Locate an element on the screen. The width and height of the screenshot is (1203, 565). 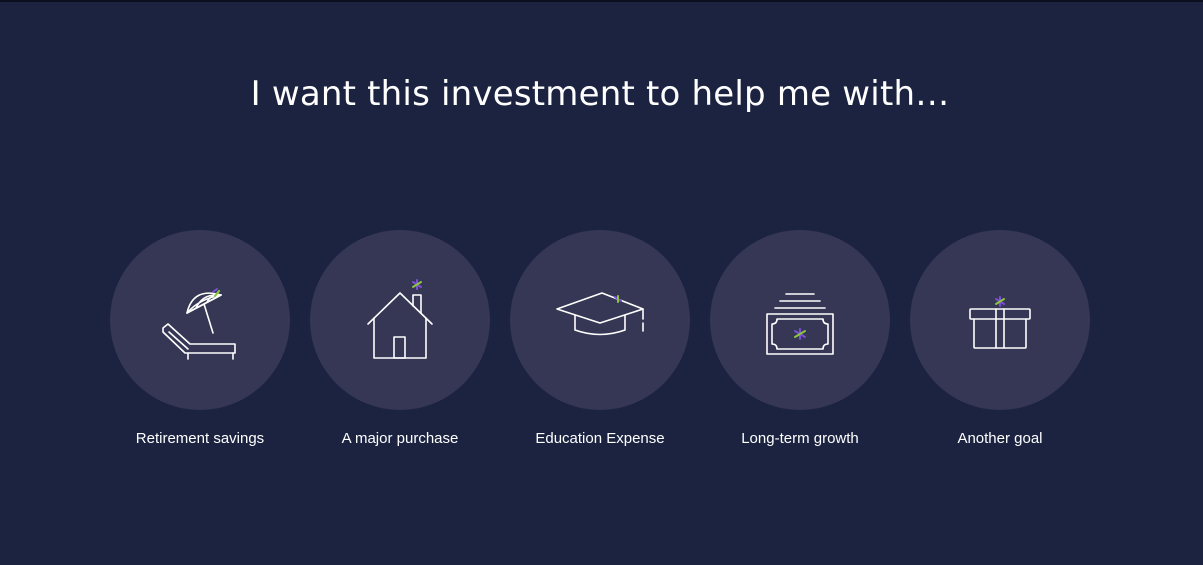
goal-option-major-purchase: A major purchase is located at coordinates (400, 338).